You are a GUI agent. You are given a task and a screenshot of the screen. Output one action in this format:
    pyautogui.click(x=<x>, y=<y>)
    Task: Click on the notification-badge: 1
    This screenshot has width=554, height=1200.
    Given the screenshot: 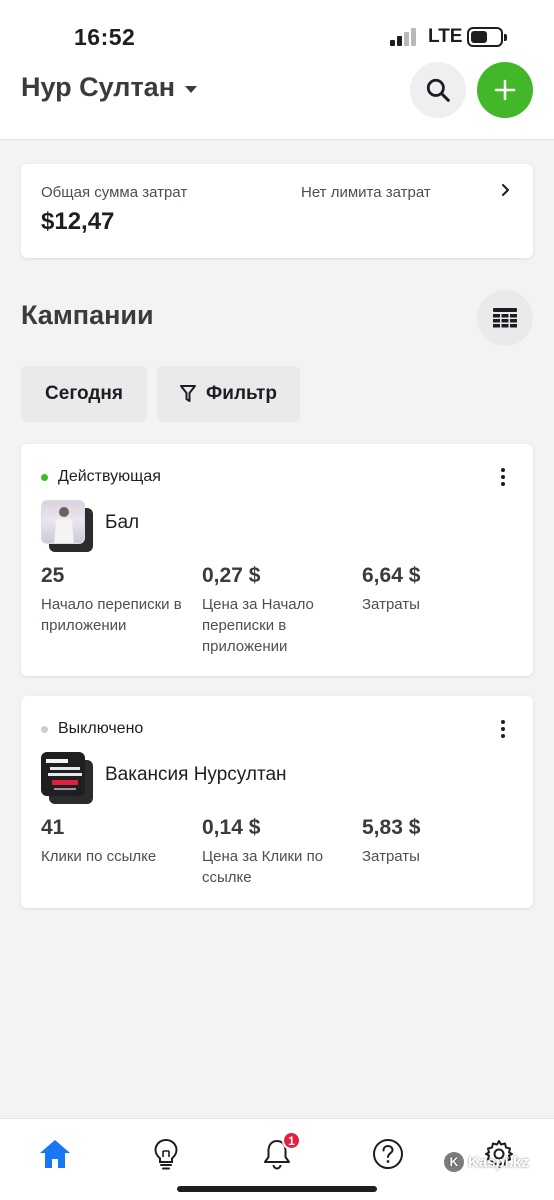 What is the action you would take?
    pyautogui.click(x=291, y=1140)
    